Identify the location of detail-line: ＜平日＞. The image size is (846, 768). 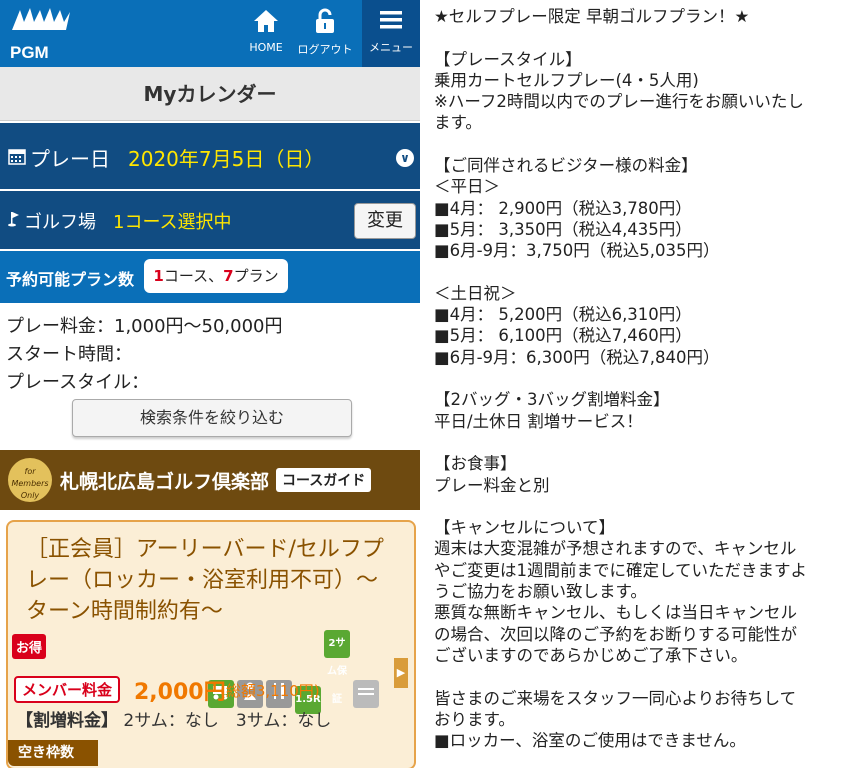
(467, 187).